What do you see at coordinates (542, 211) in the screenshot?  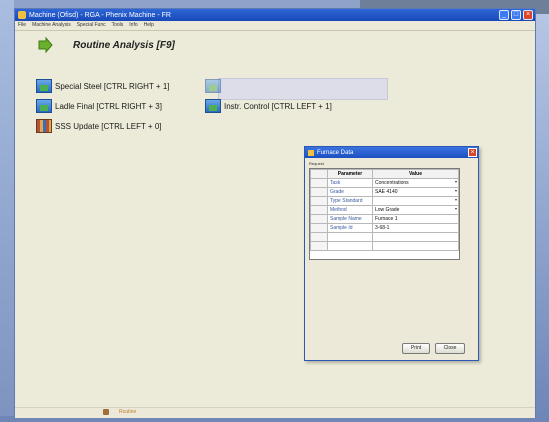 I see `desktop-right-strip` at bounding box center [542, 211].